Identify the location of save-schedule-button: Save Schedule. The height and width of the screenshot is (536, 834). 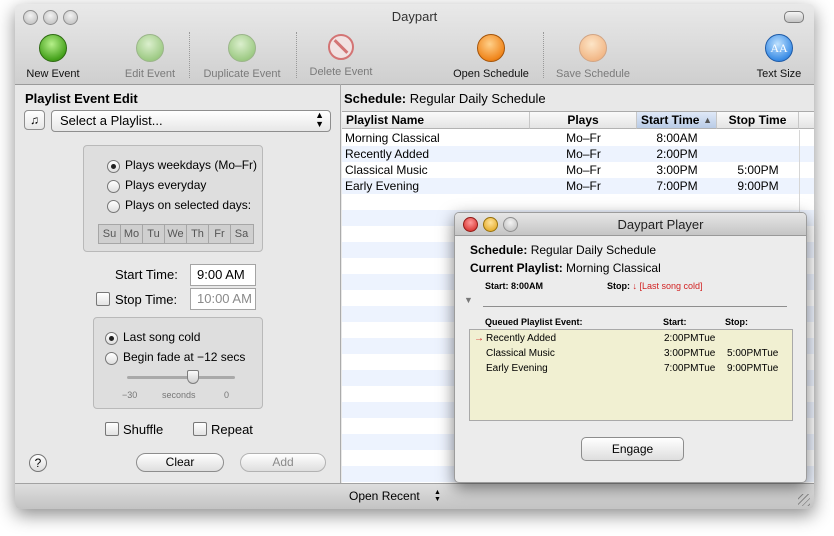
(593, 57).